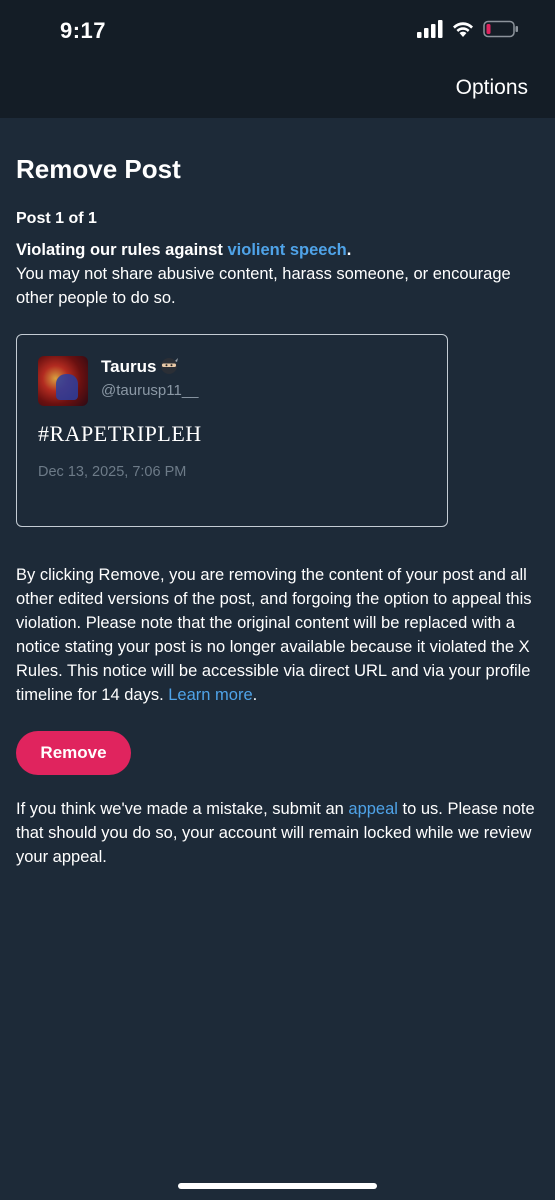 The width and height of the screenshot is (555, 1200). What do you see at coordinates (170, 366) in the screenshot?
I see `ninja-emoji-icon` at bounding box center [170, 366].